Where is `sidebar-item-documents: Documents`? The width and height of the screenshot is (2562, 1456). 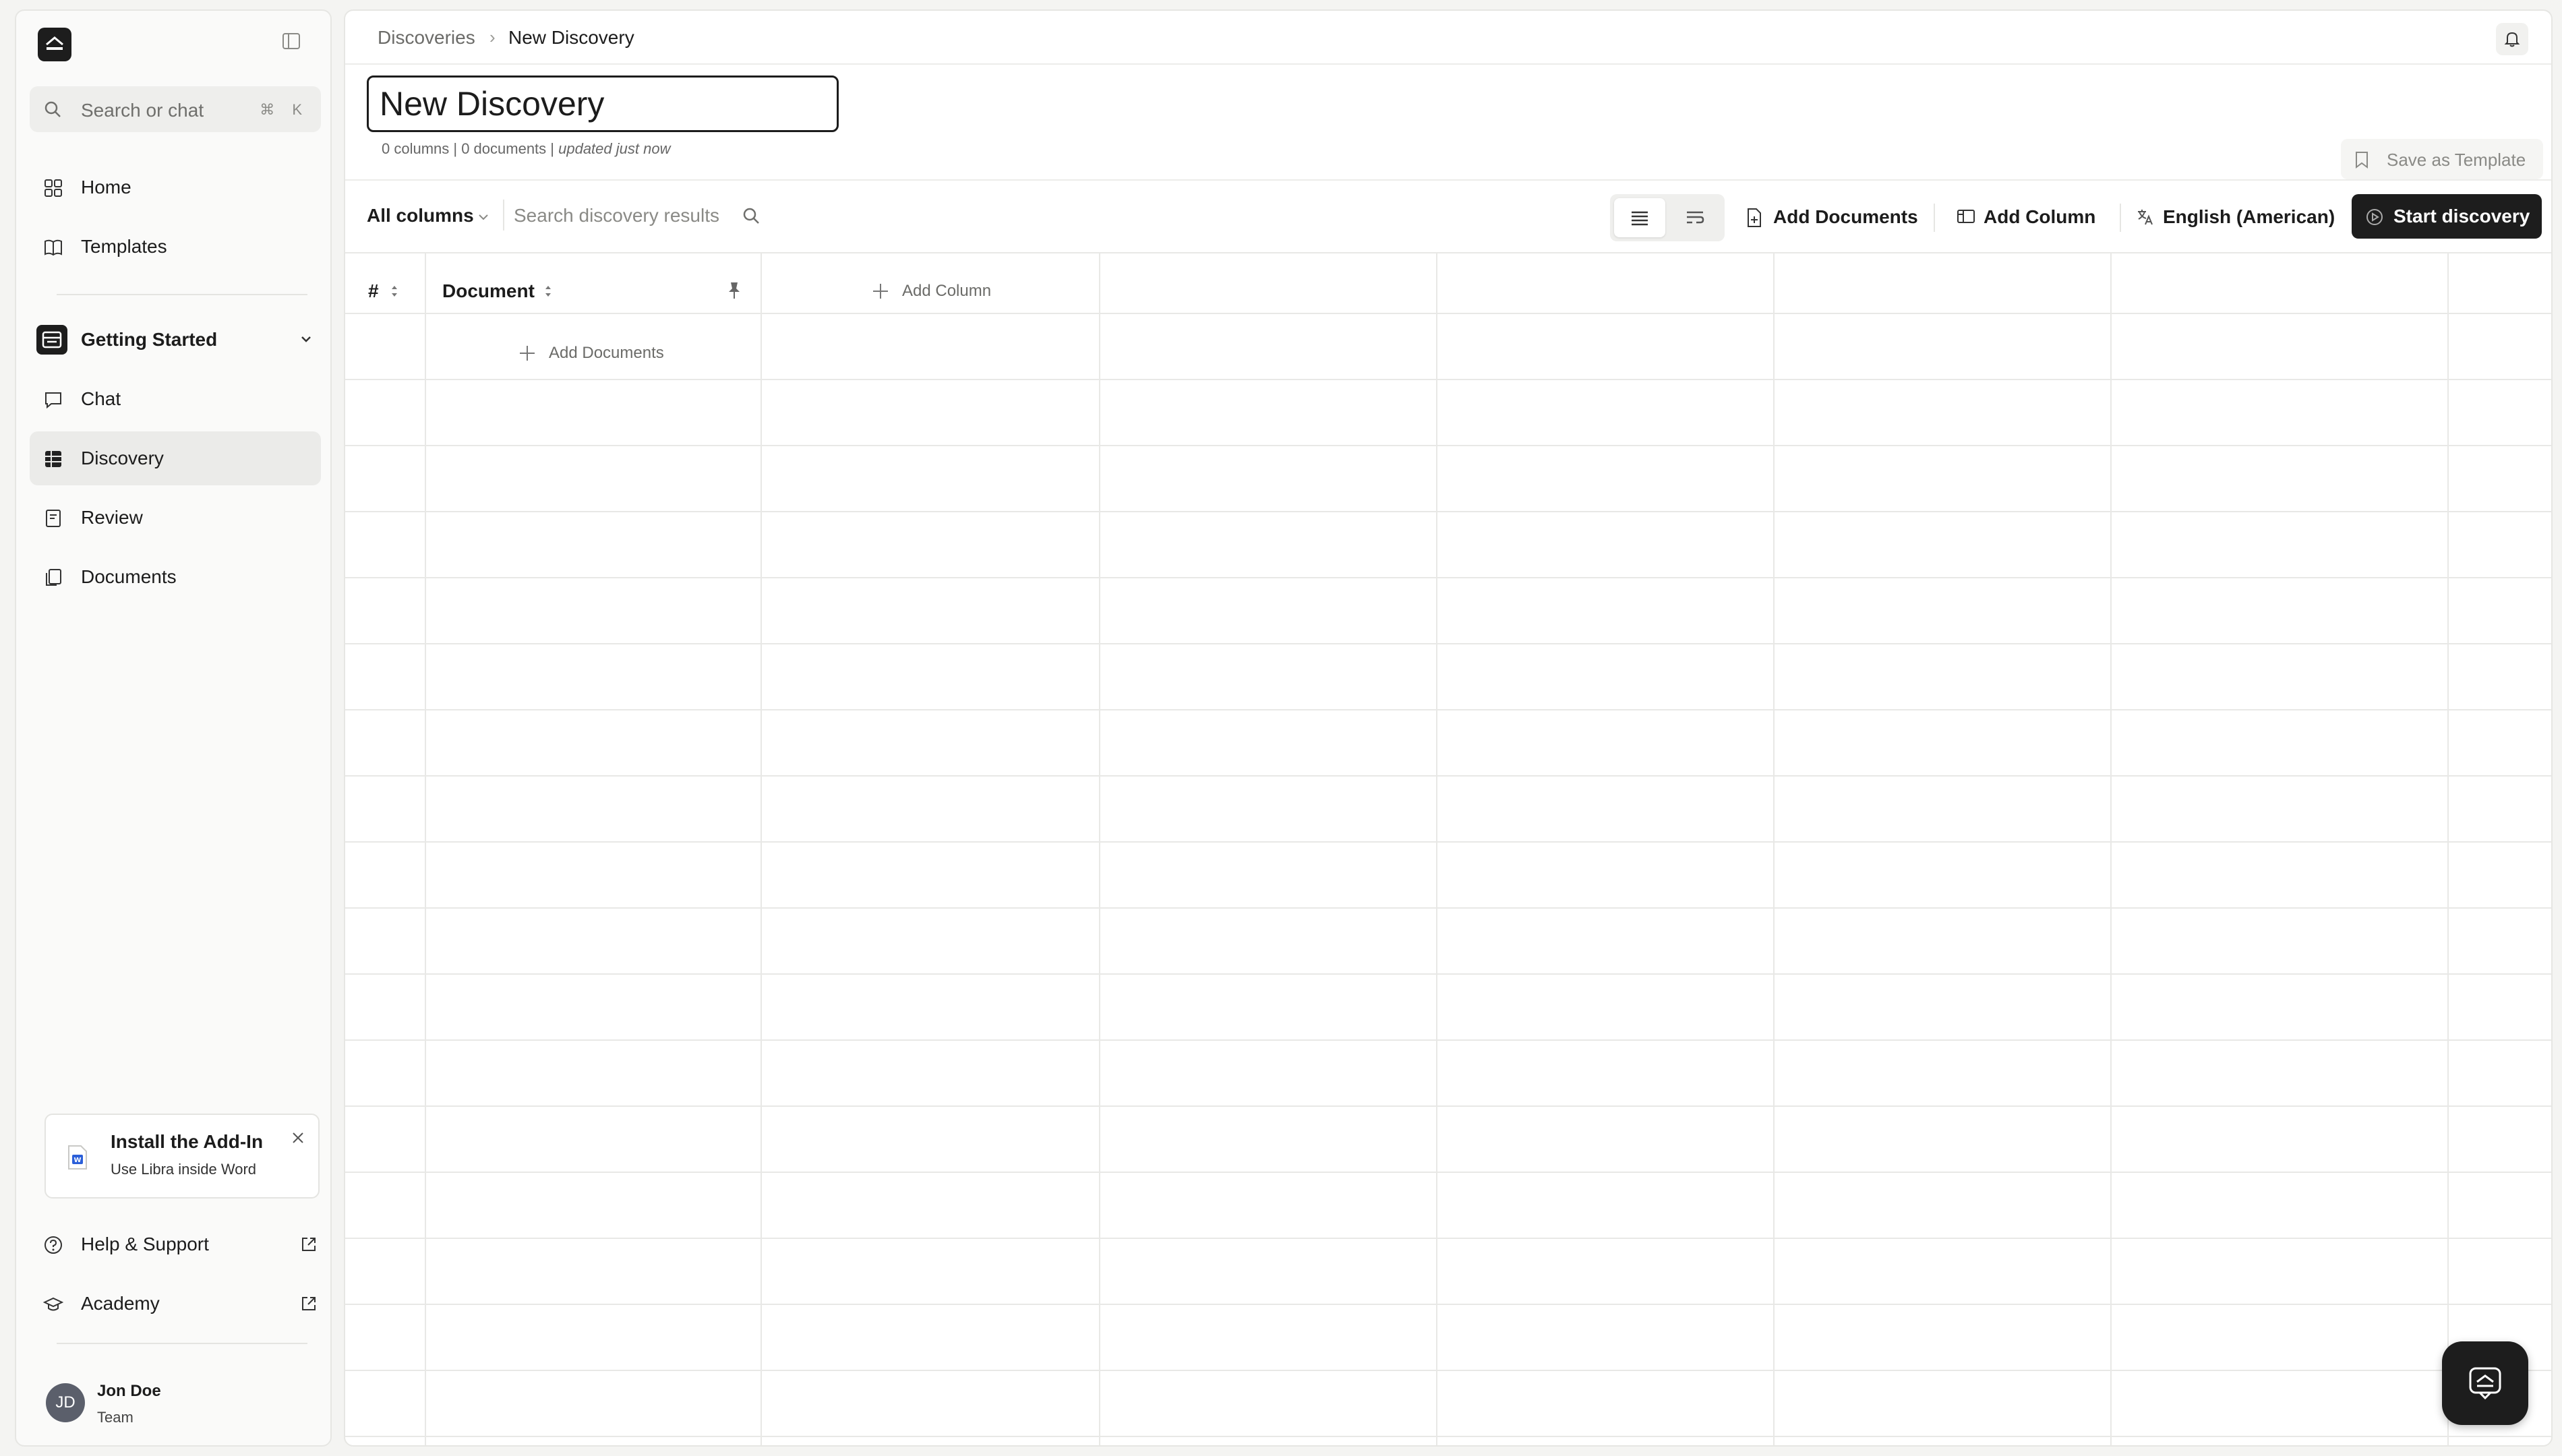
sidebar-item-documents: Documents is located at coordinates (176, 577).